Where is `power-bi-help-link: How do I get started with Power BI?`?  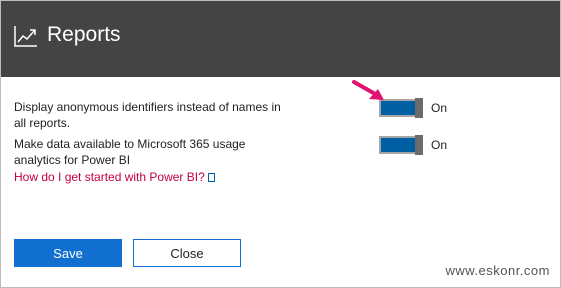 power-bi-help-link: How do I get started with Power BI? is located at coordinates (114, 177).